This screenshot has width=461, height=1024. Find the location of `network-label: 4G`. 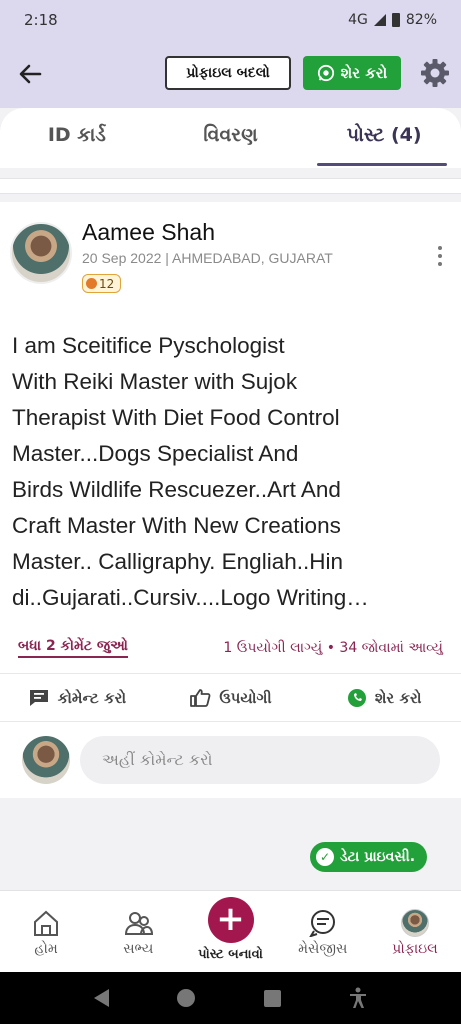

network-label: 4G is located at coordinates (358, 20).